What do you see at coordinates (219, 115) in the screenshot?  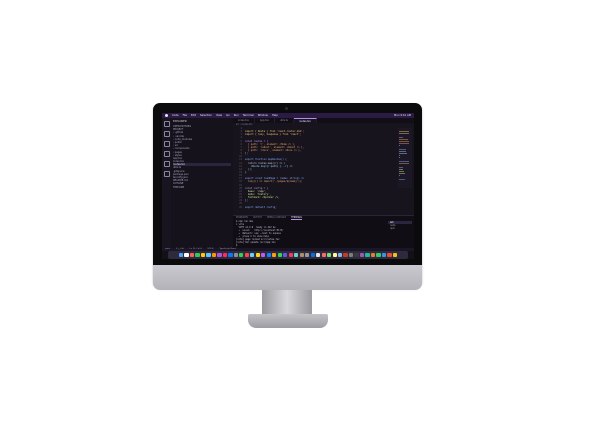 I see `menu-item-view: View` at bounding box center [219, 115].